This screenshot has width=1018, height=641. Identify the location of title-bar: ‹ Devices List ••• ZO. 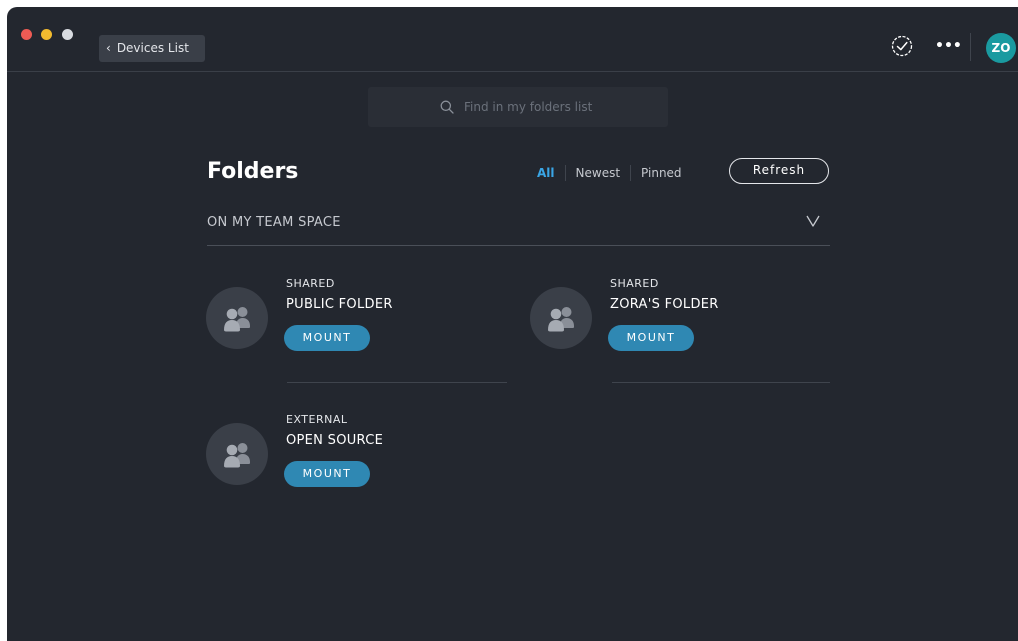
(512, 39).